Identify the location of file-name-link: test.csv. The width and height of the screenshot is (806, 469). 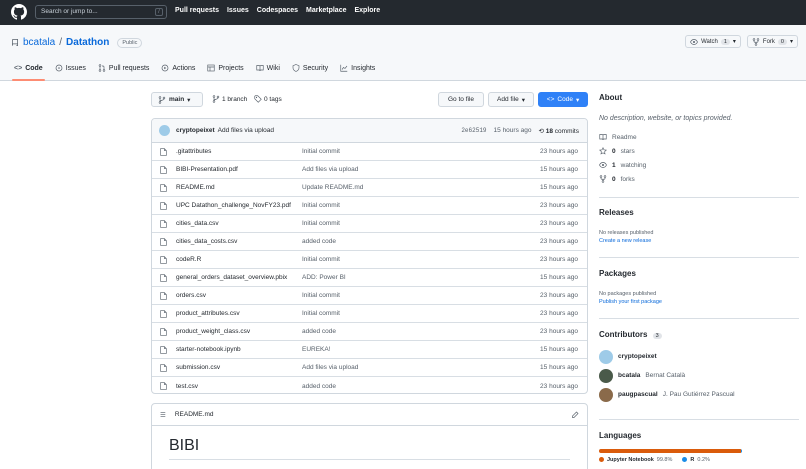
(187, 386).